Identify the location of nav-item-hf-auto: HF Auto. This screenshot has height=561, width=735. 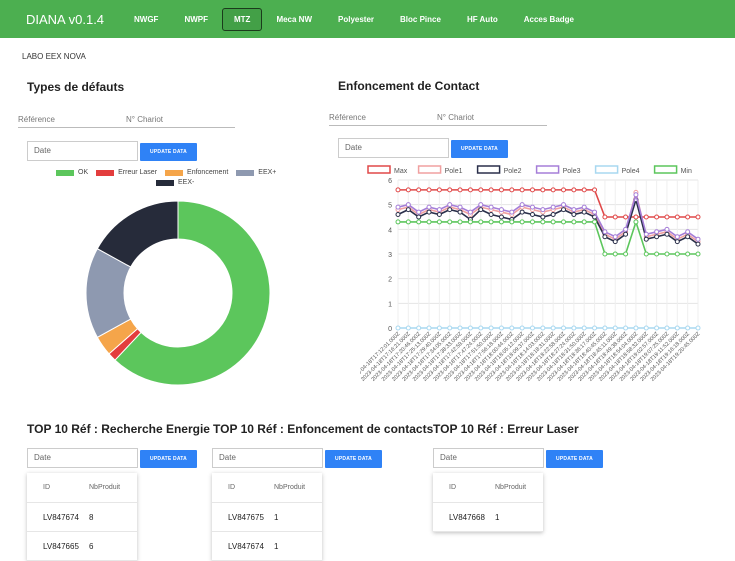
(482, 19).